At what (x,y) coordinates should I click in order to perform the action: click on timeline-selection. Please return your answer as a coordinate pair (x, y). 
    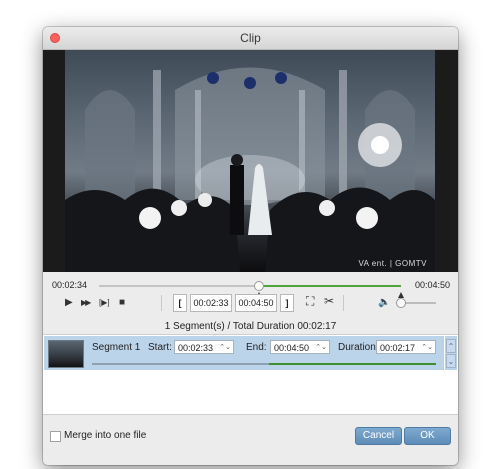
    Looking at the image, I should click on (330, 286).